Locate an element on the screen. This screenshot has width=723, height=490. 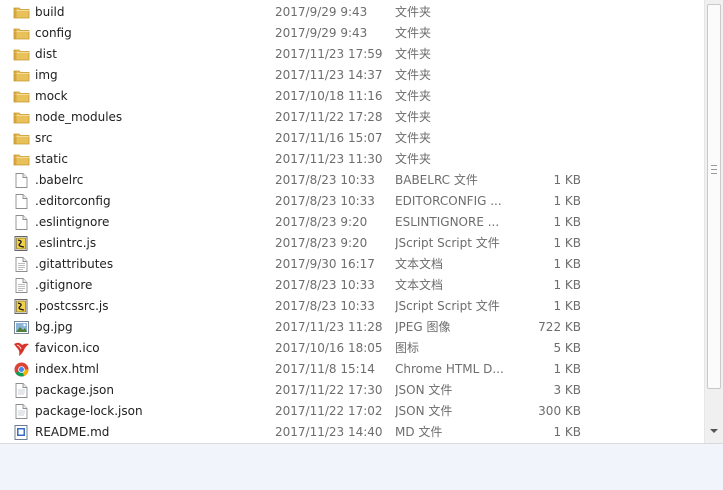
details-pane is located at coordinates (361, 467).